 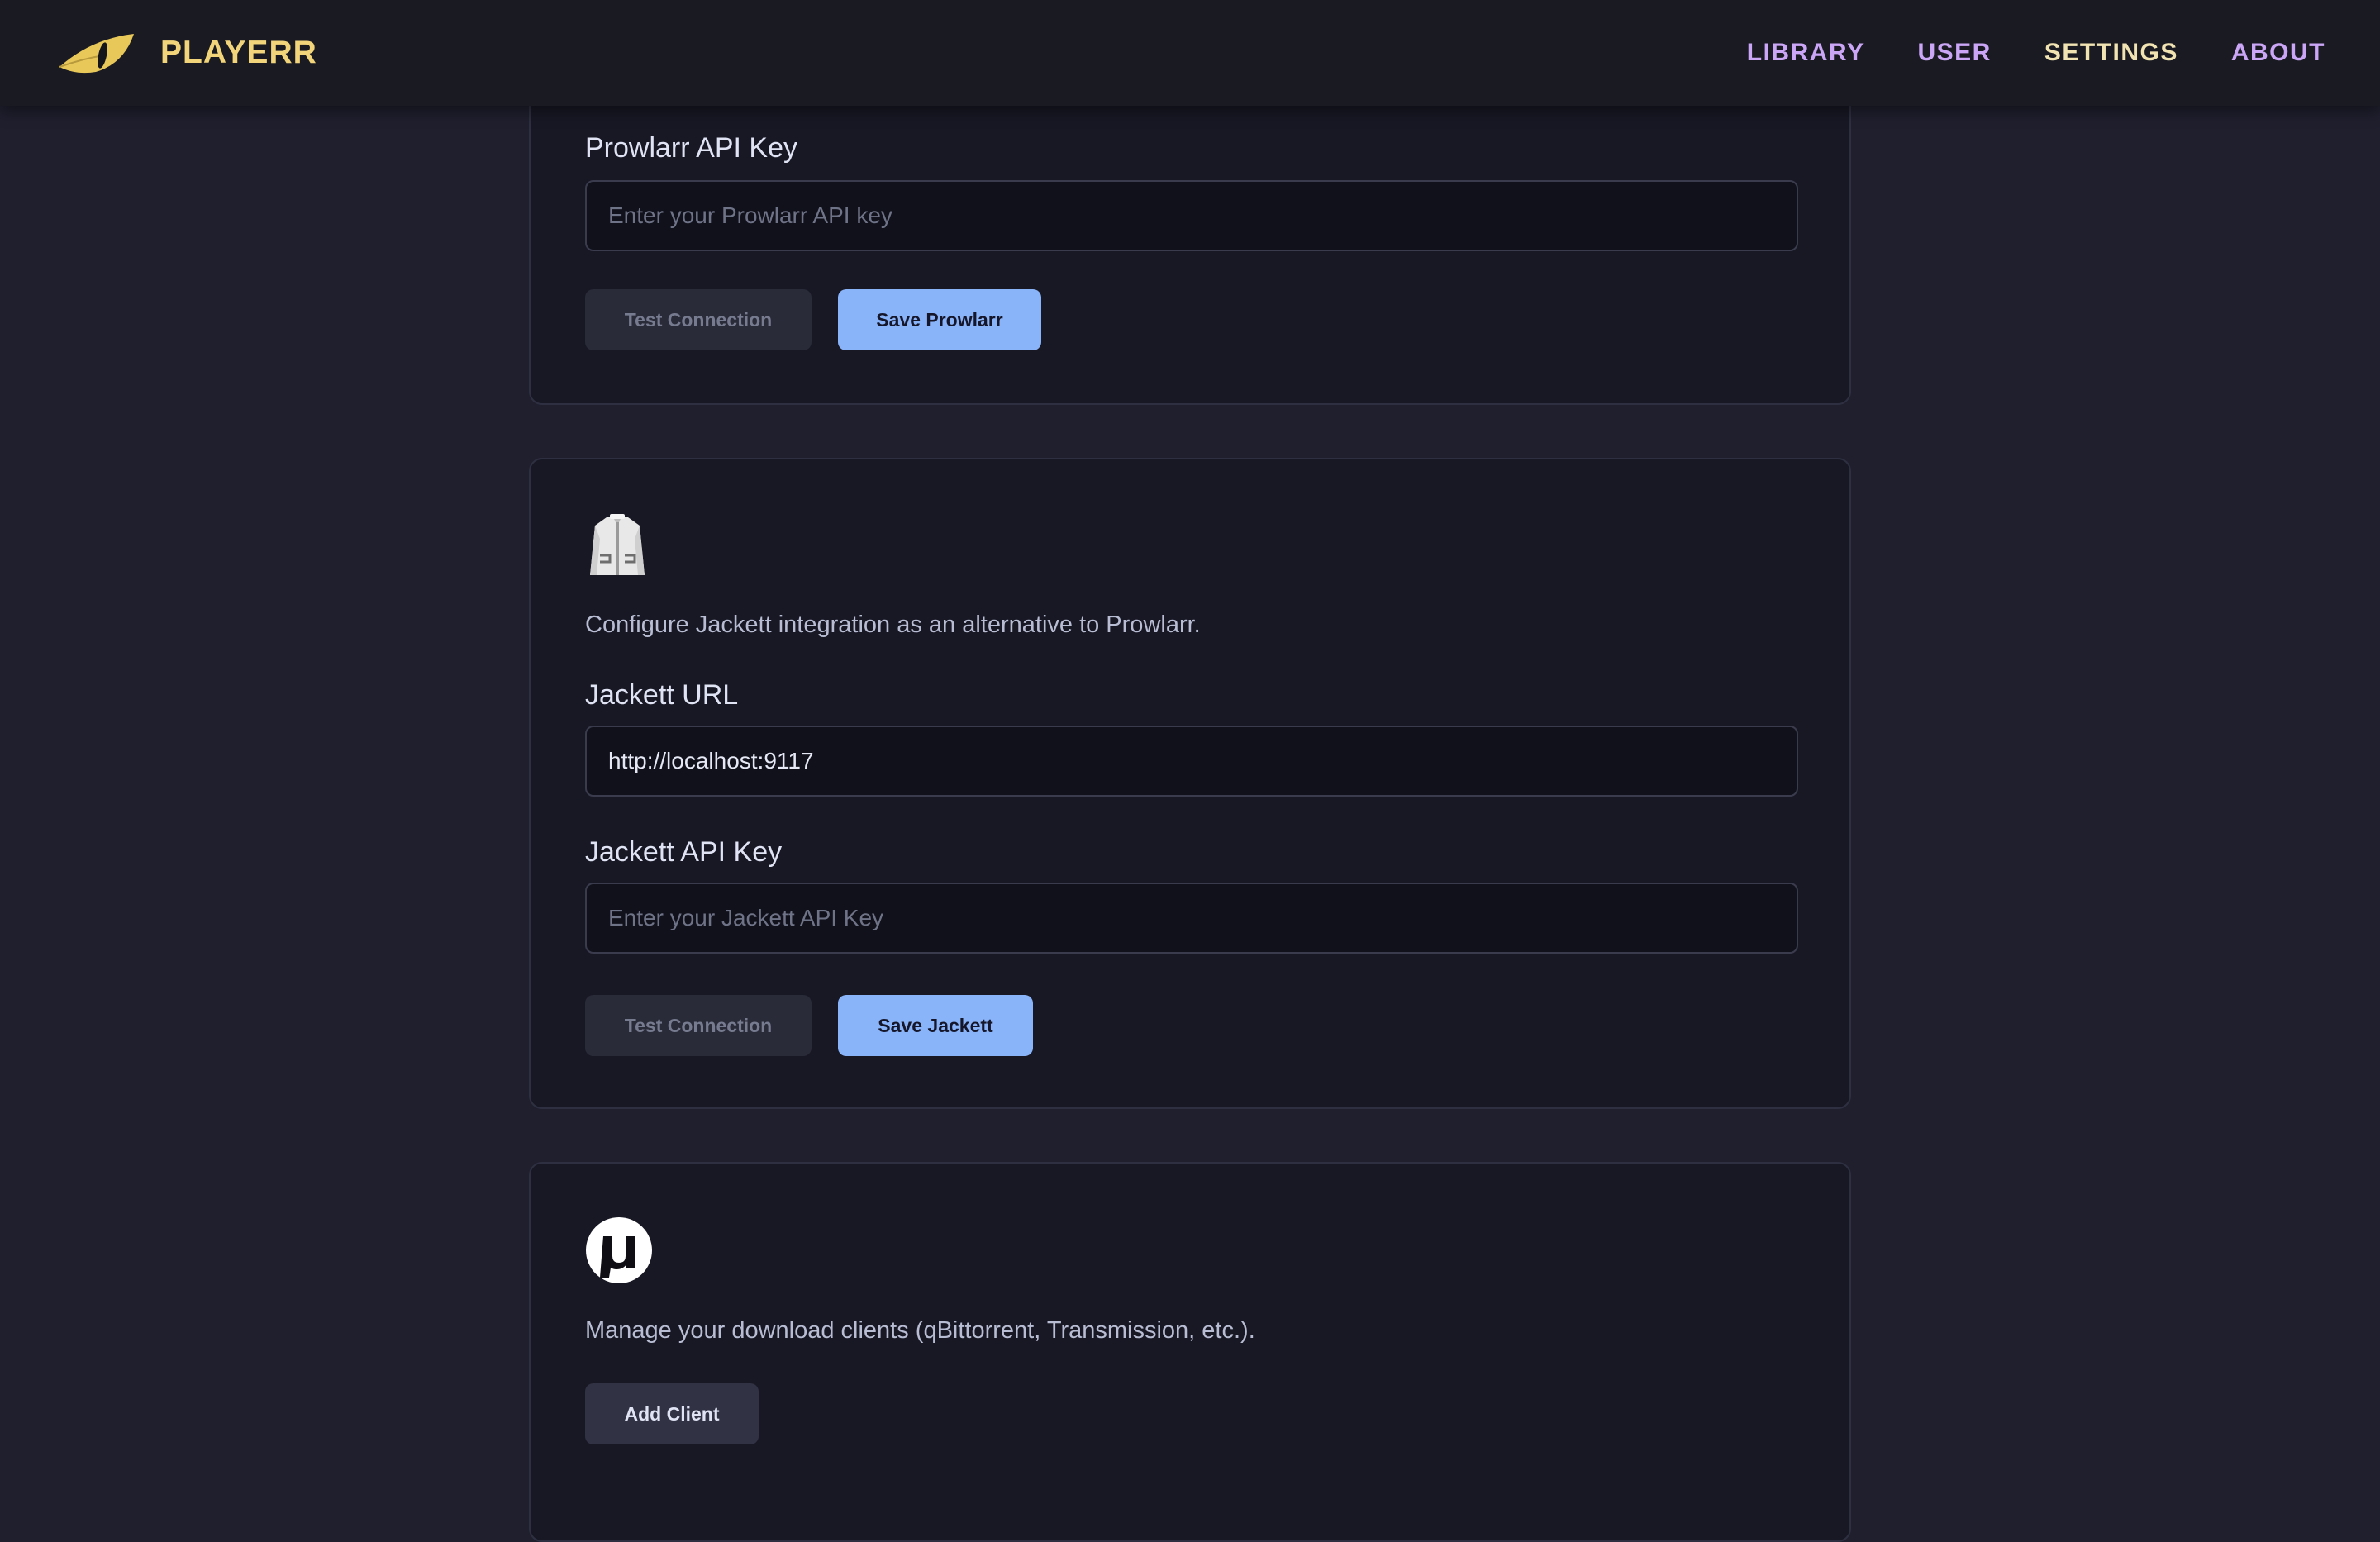 I want to click on prowlarr-test-connection-button: Test Connection, so click(x=698, y=319).